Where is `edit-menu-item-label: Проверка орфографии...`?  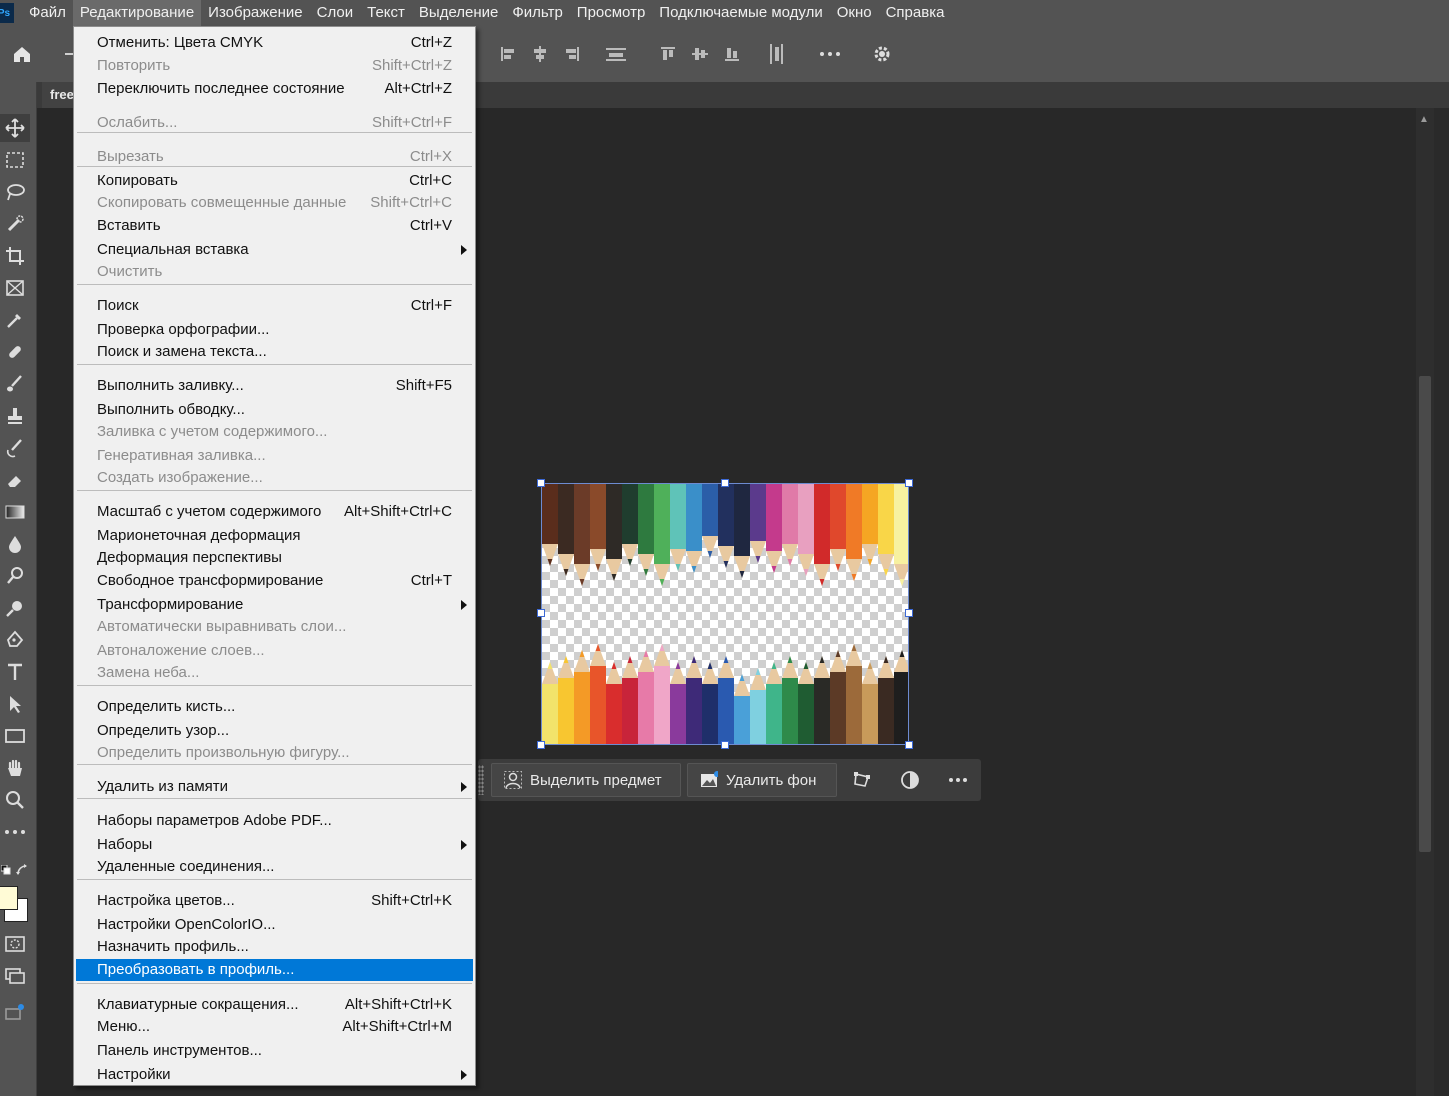
edit-menu-item-label: Проверка орфографии... is located at coordinates (183, 329).